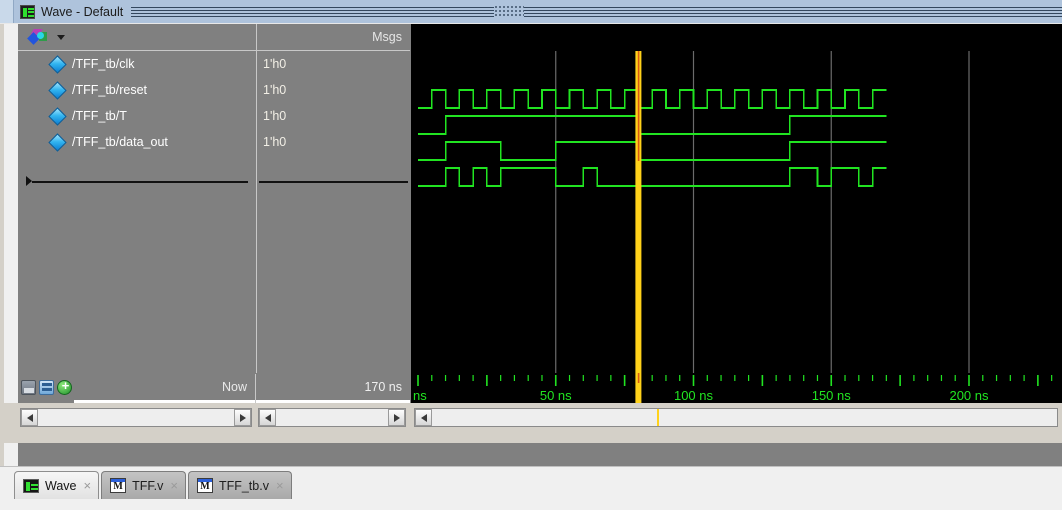  What do you see at coordinates (736, 37) in the screenshot?
I see `waveform-header` at bounding box center [736, 37].